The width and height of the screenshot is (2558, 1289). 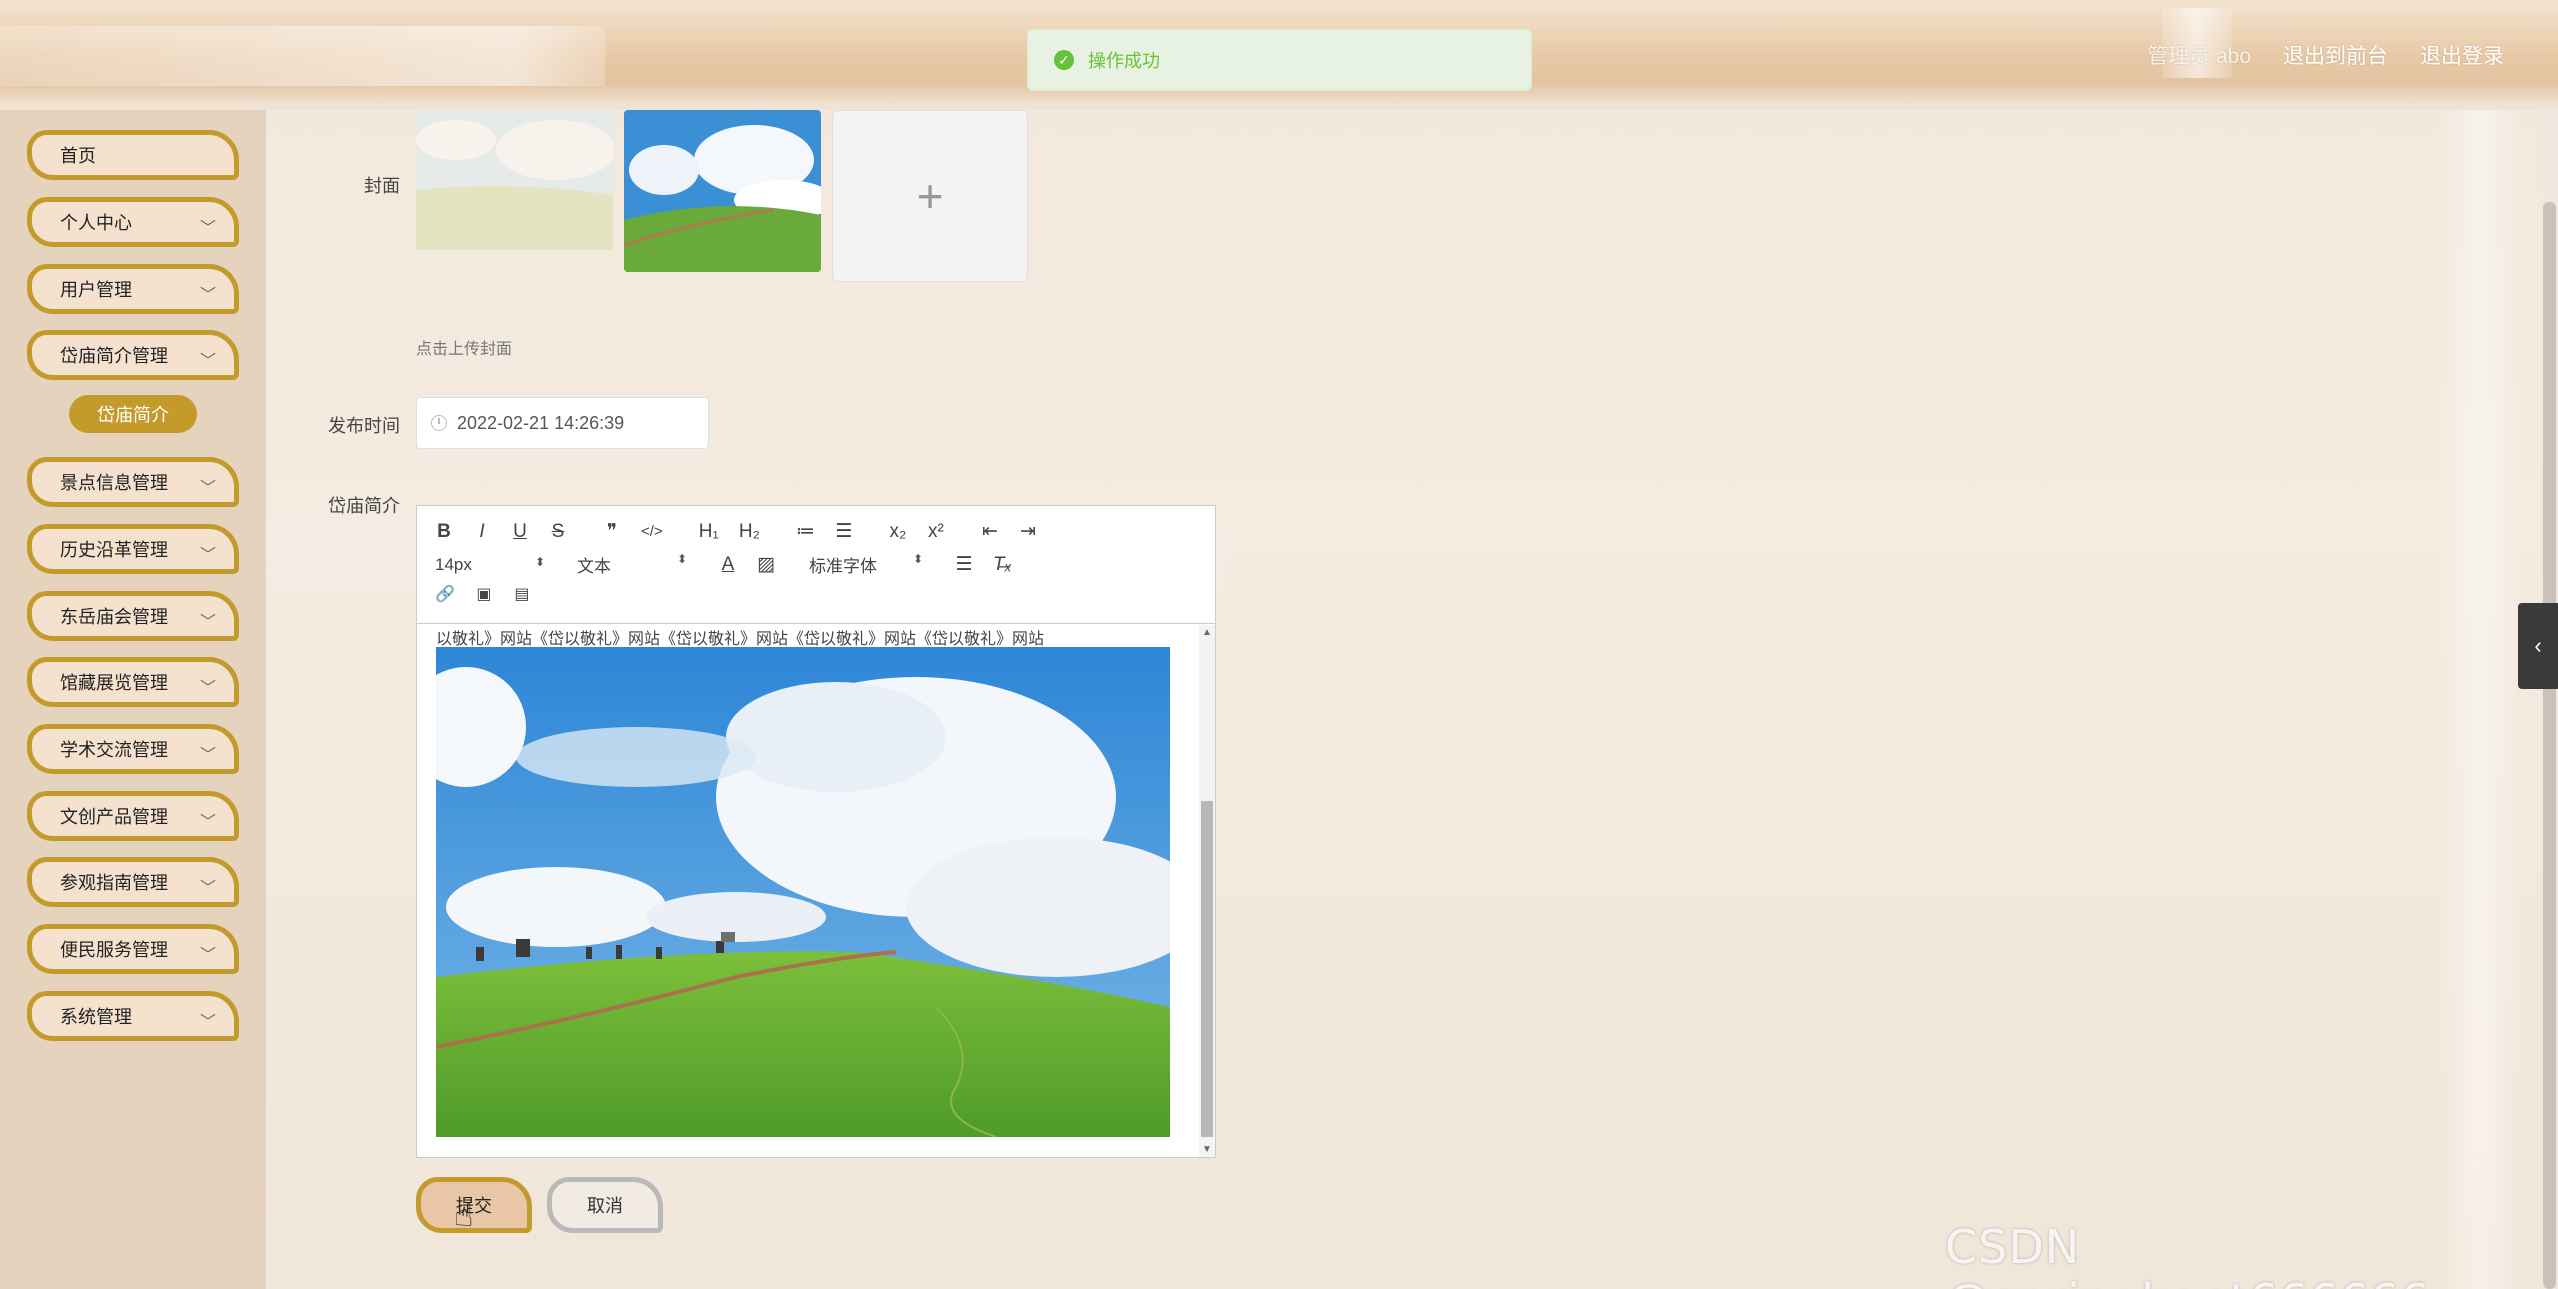 What do you see at coordinates (464, 349) in the screenshot?
I see `upload-hint: 点击上传封面` at bounding box center [464, 349].